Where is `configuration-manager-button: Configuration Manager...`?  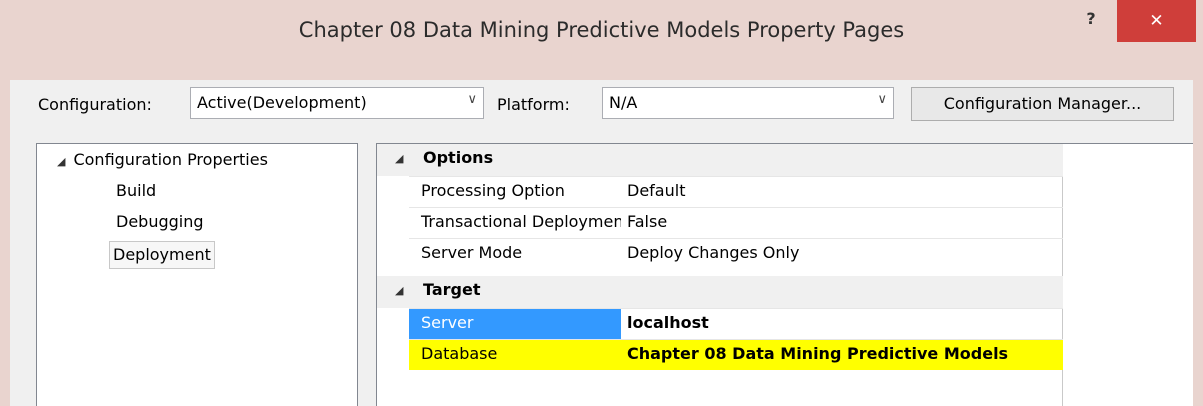 configuration-manager-button: Configuration Manager... is located at coordinates (1042, 104).